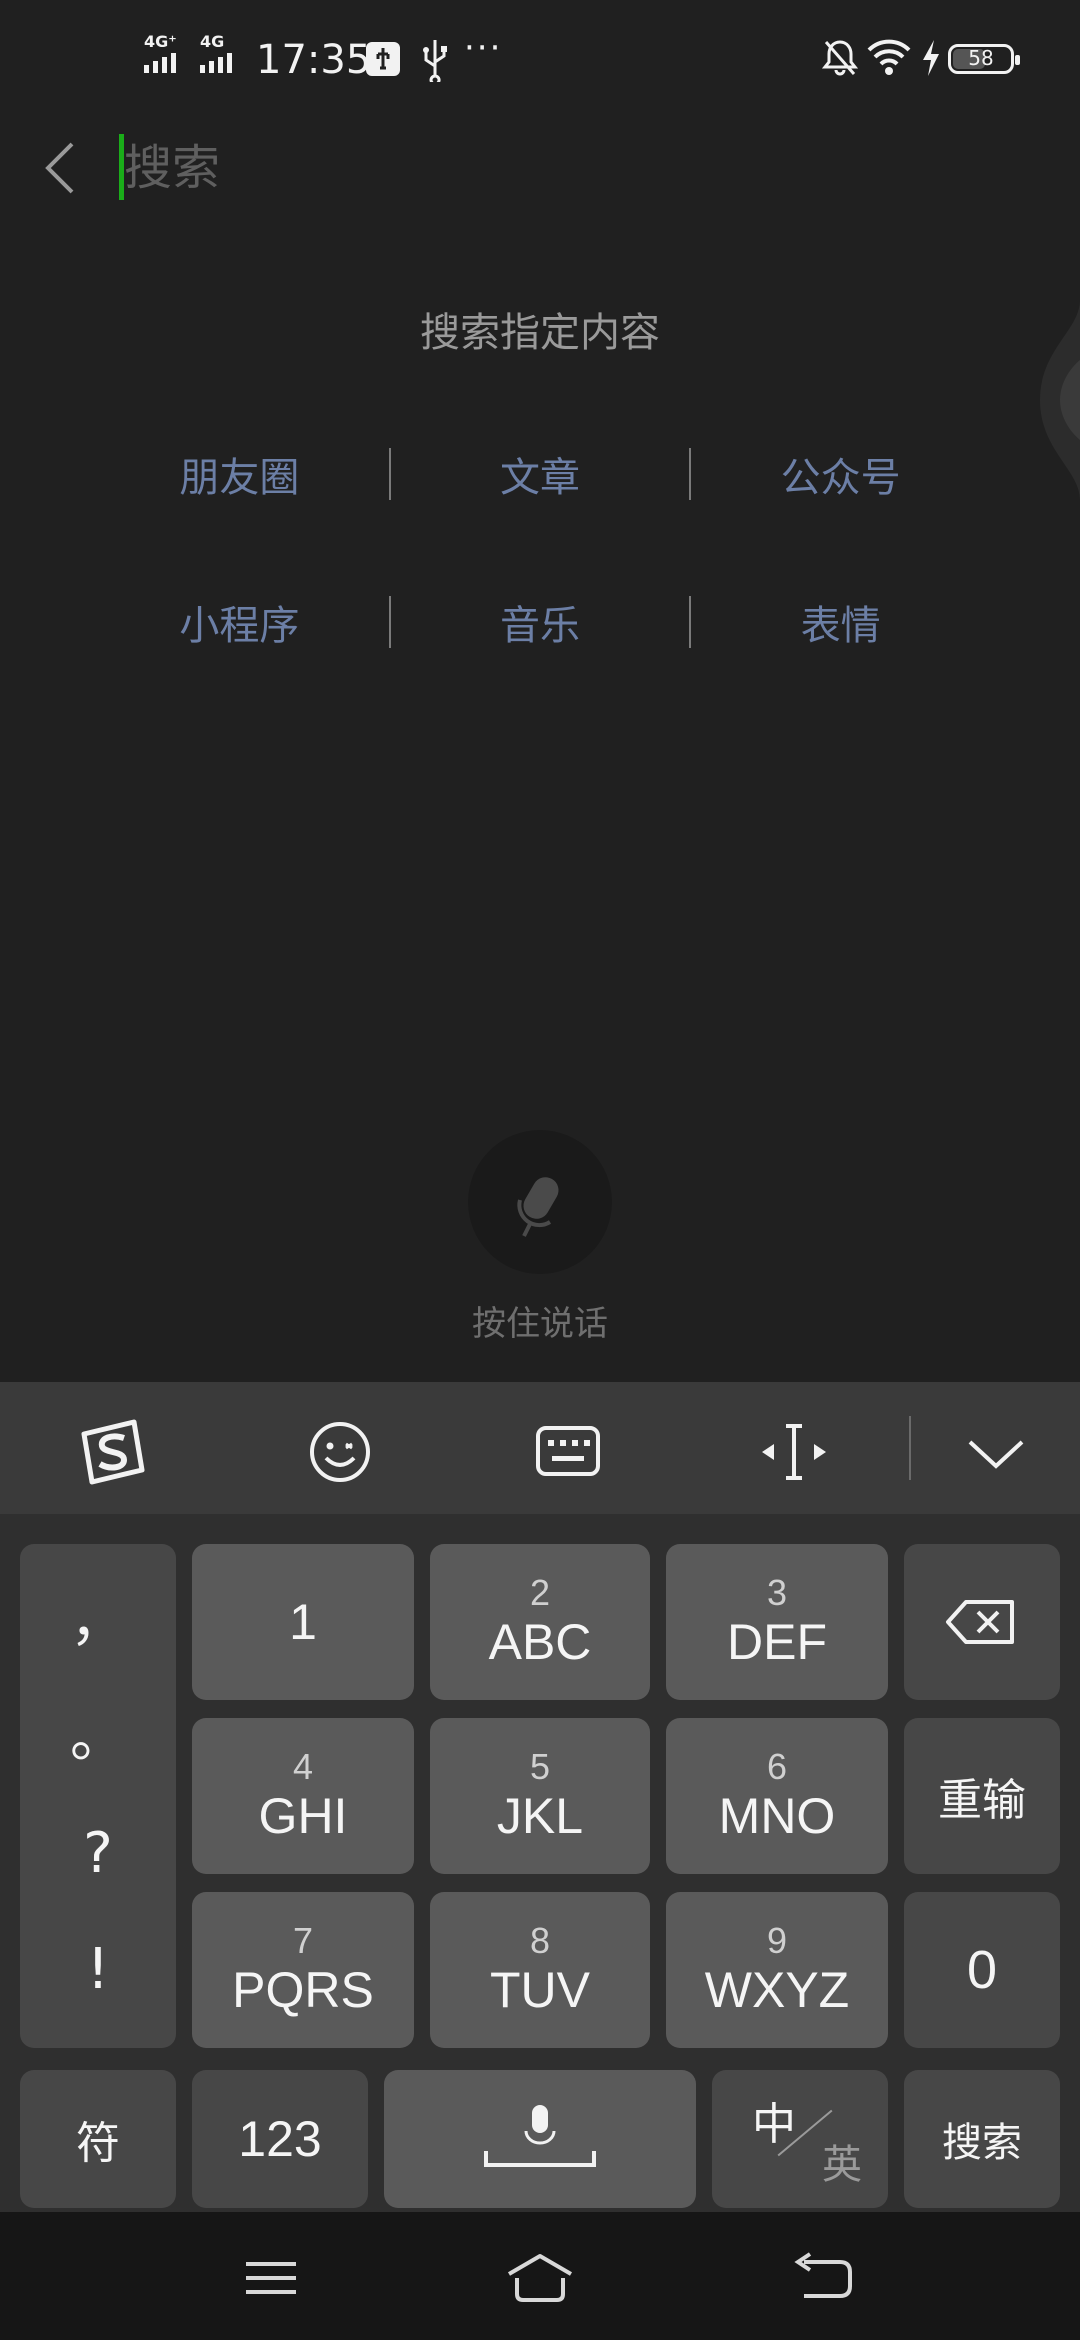  Describe the element at coordinates (777, 1970) in the screenshot. I see `key-9-wxyz: 9 WXYZ` at that location.